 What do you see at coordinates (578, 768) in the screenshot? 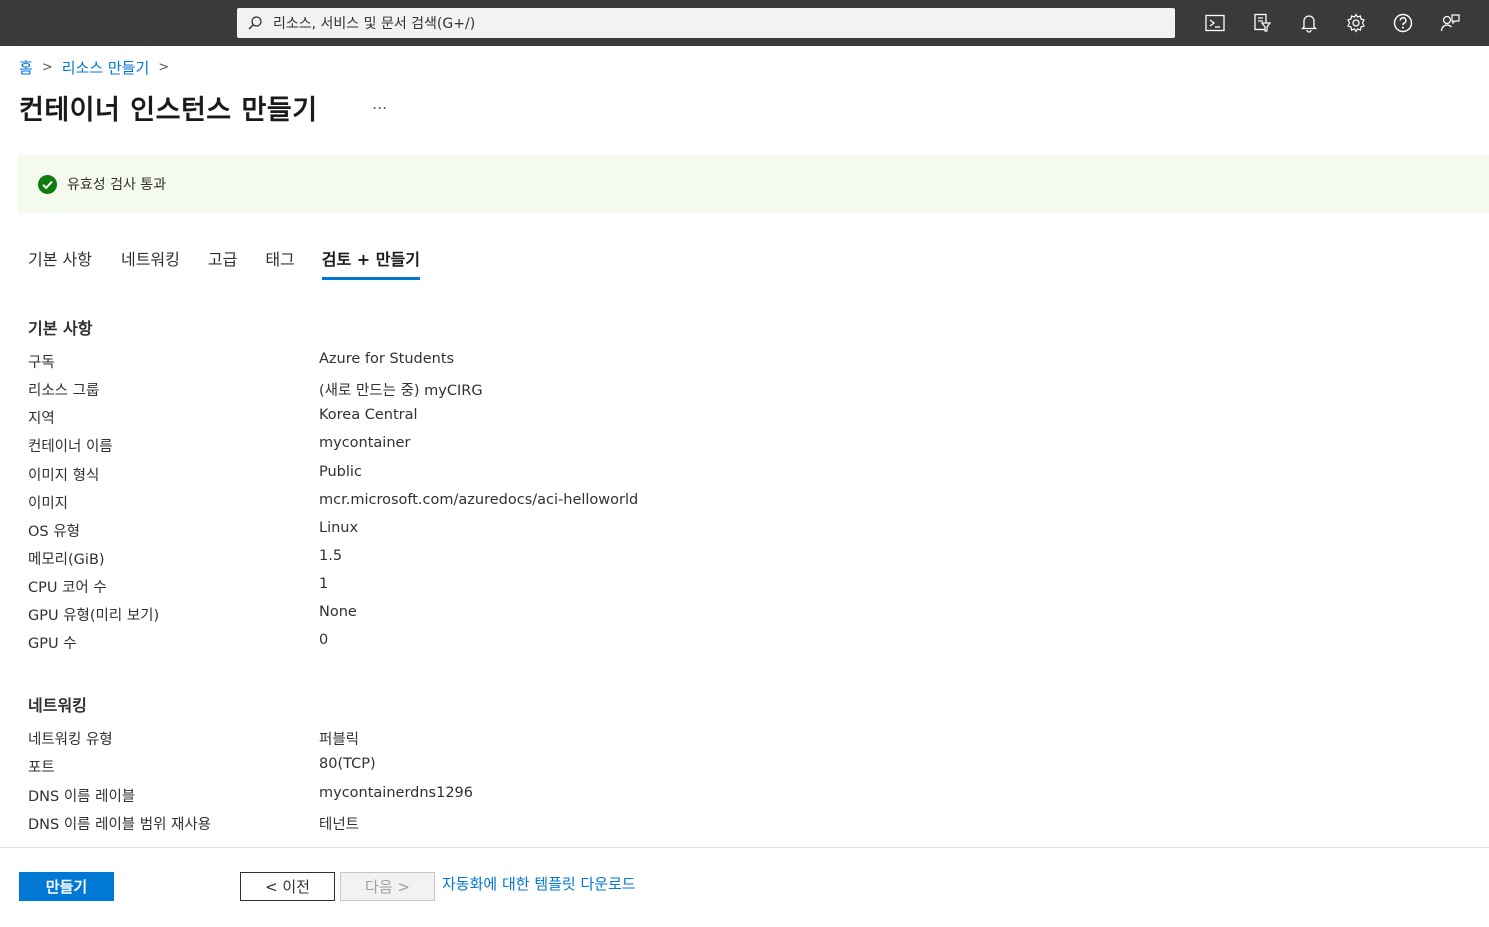
I see `summary-row: 포트 80(TCP)` at bounding box center [578, 768].